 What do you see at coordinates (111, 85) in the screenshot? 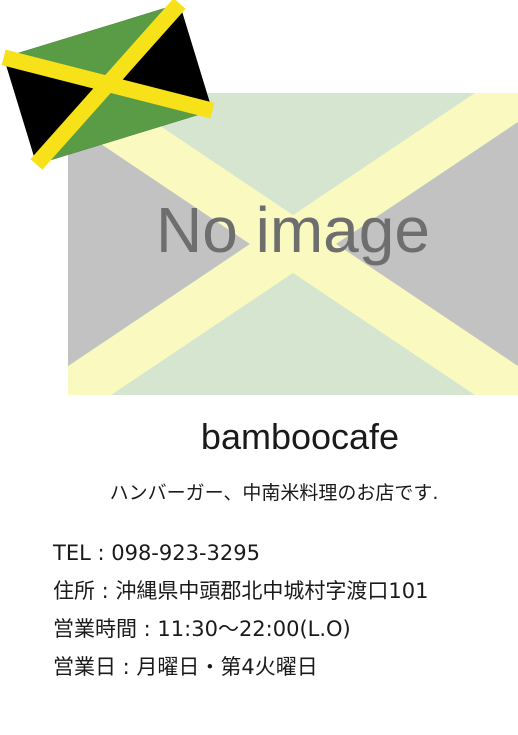
I see `jamaica-flag-icon` at bounding box center [111, 85].